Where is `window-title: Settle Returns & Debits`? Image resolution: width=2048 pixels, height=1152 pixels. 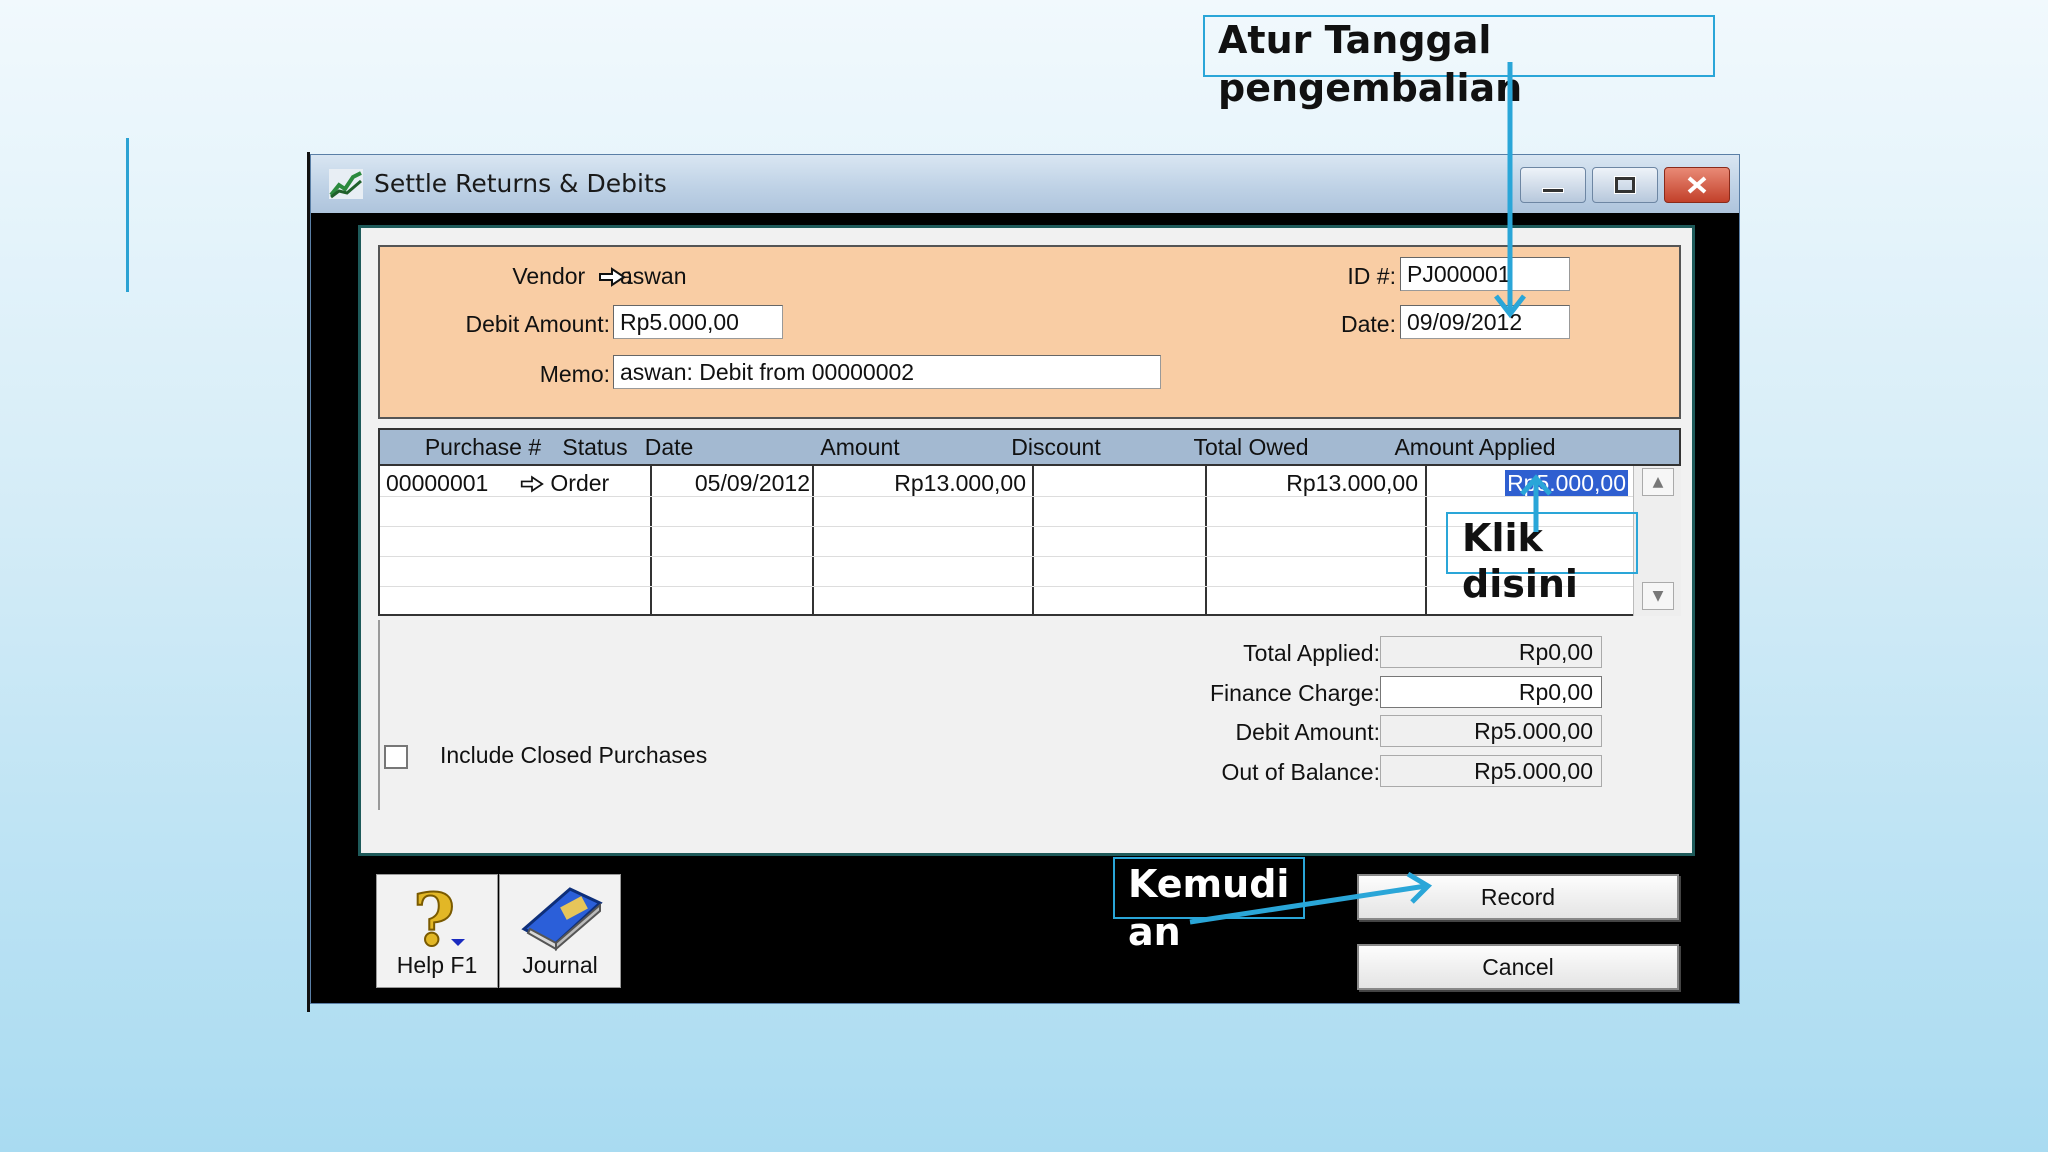 window-title: Settle Returns & Debits is located at coordinates (520, 183).